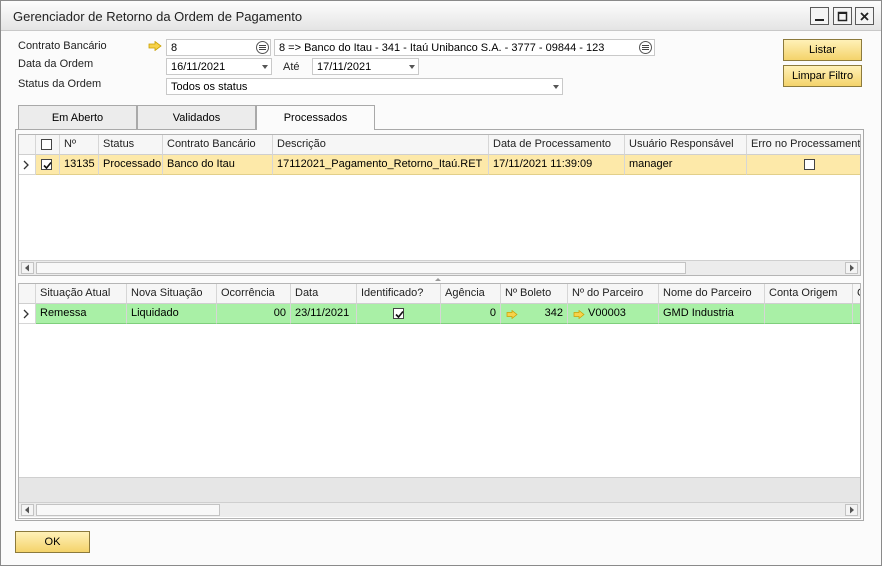 This screenshot has width=882, height=566. Describe the element at coordinates (557, 145) in the screenshot. I see `col-data-processamento: Data de Processamento` at that location.